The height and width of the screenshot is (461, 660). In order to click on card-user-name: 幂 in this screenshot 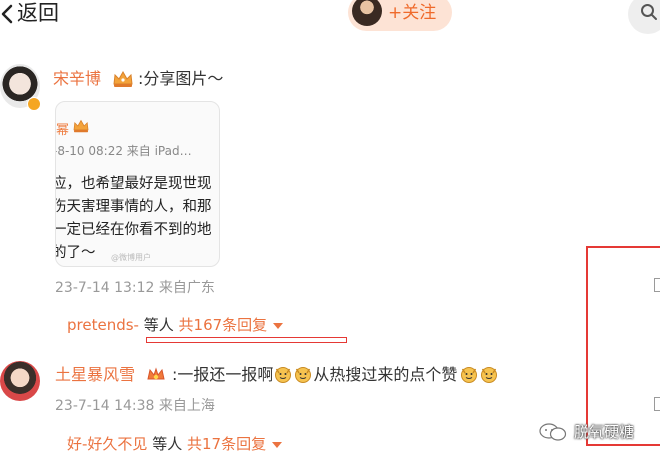, I will do `click(63, 130)`.